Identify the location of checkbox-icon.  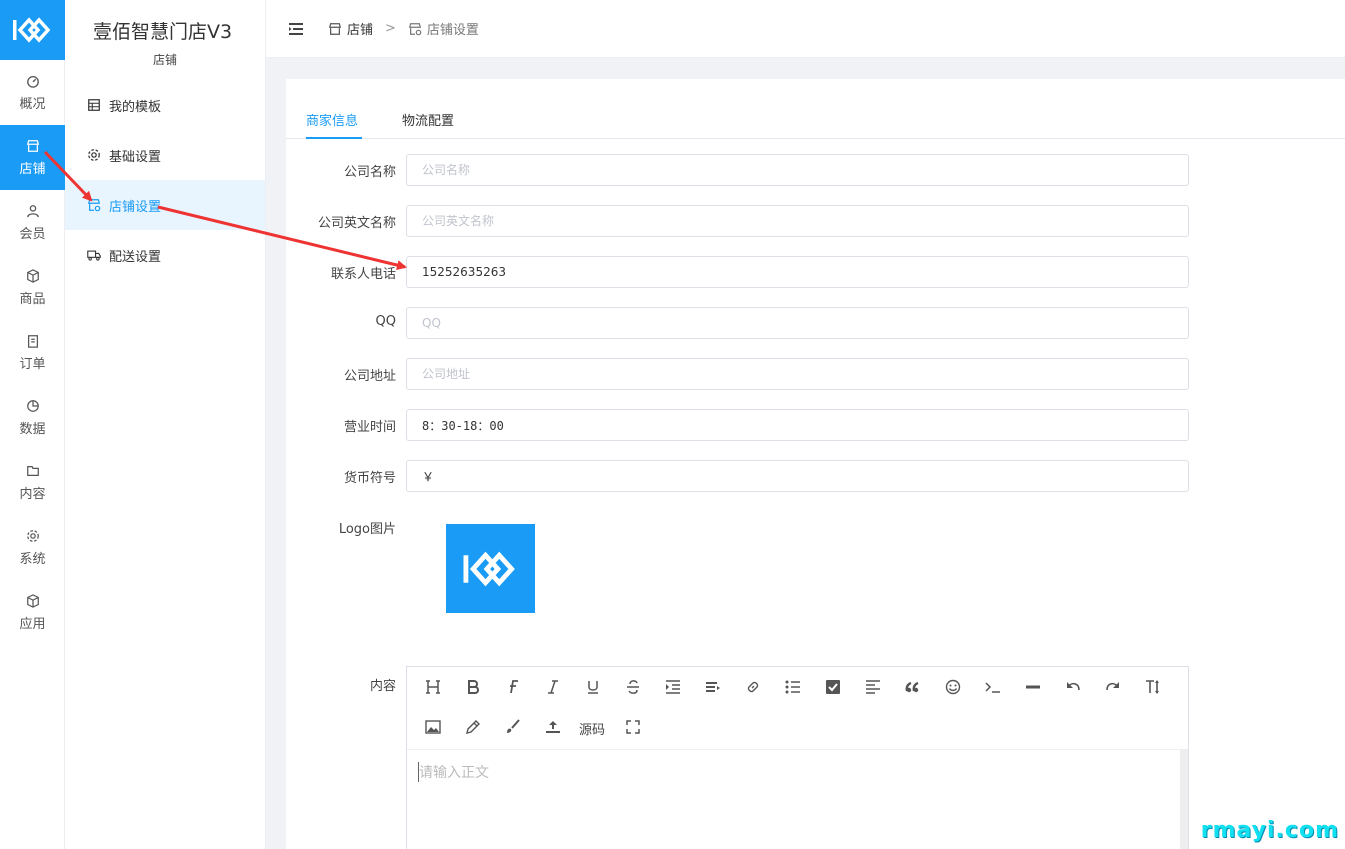
(833, 687).